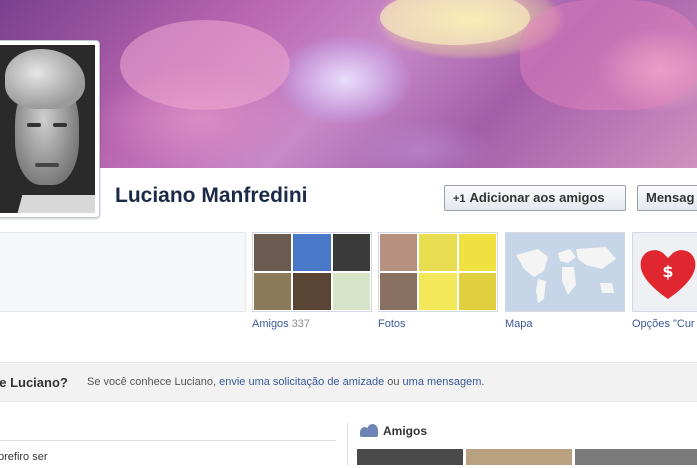  I want to click on profile-picture, so click(50, 129).